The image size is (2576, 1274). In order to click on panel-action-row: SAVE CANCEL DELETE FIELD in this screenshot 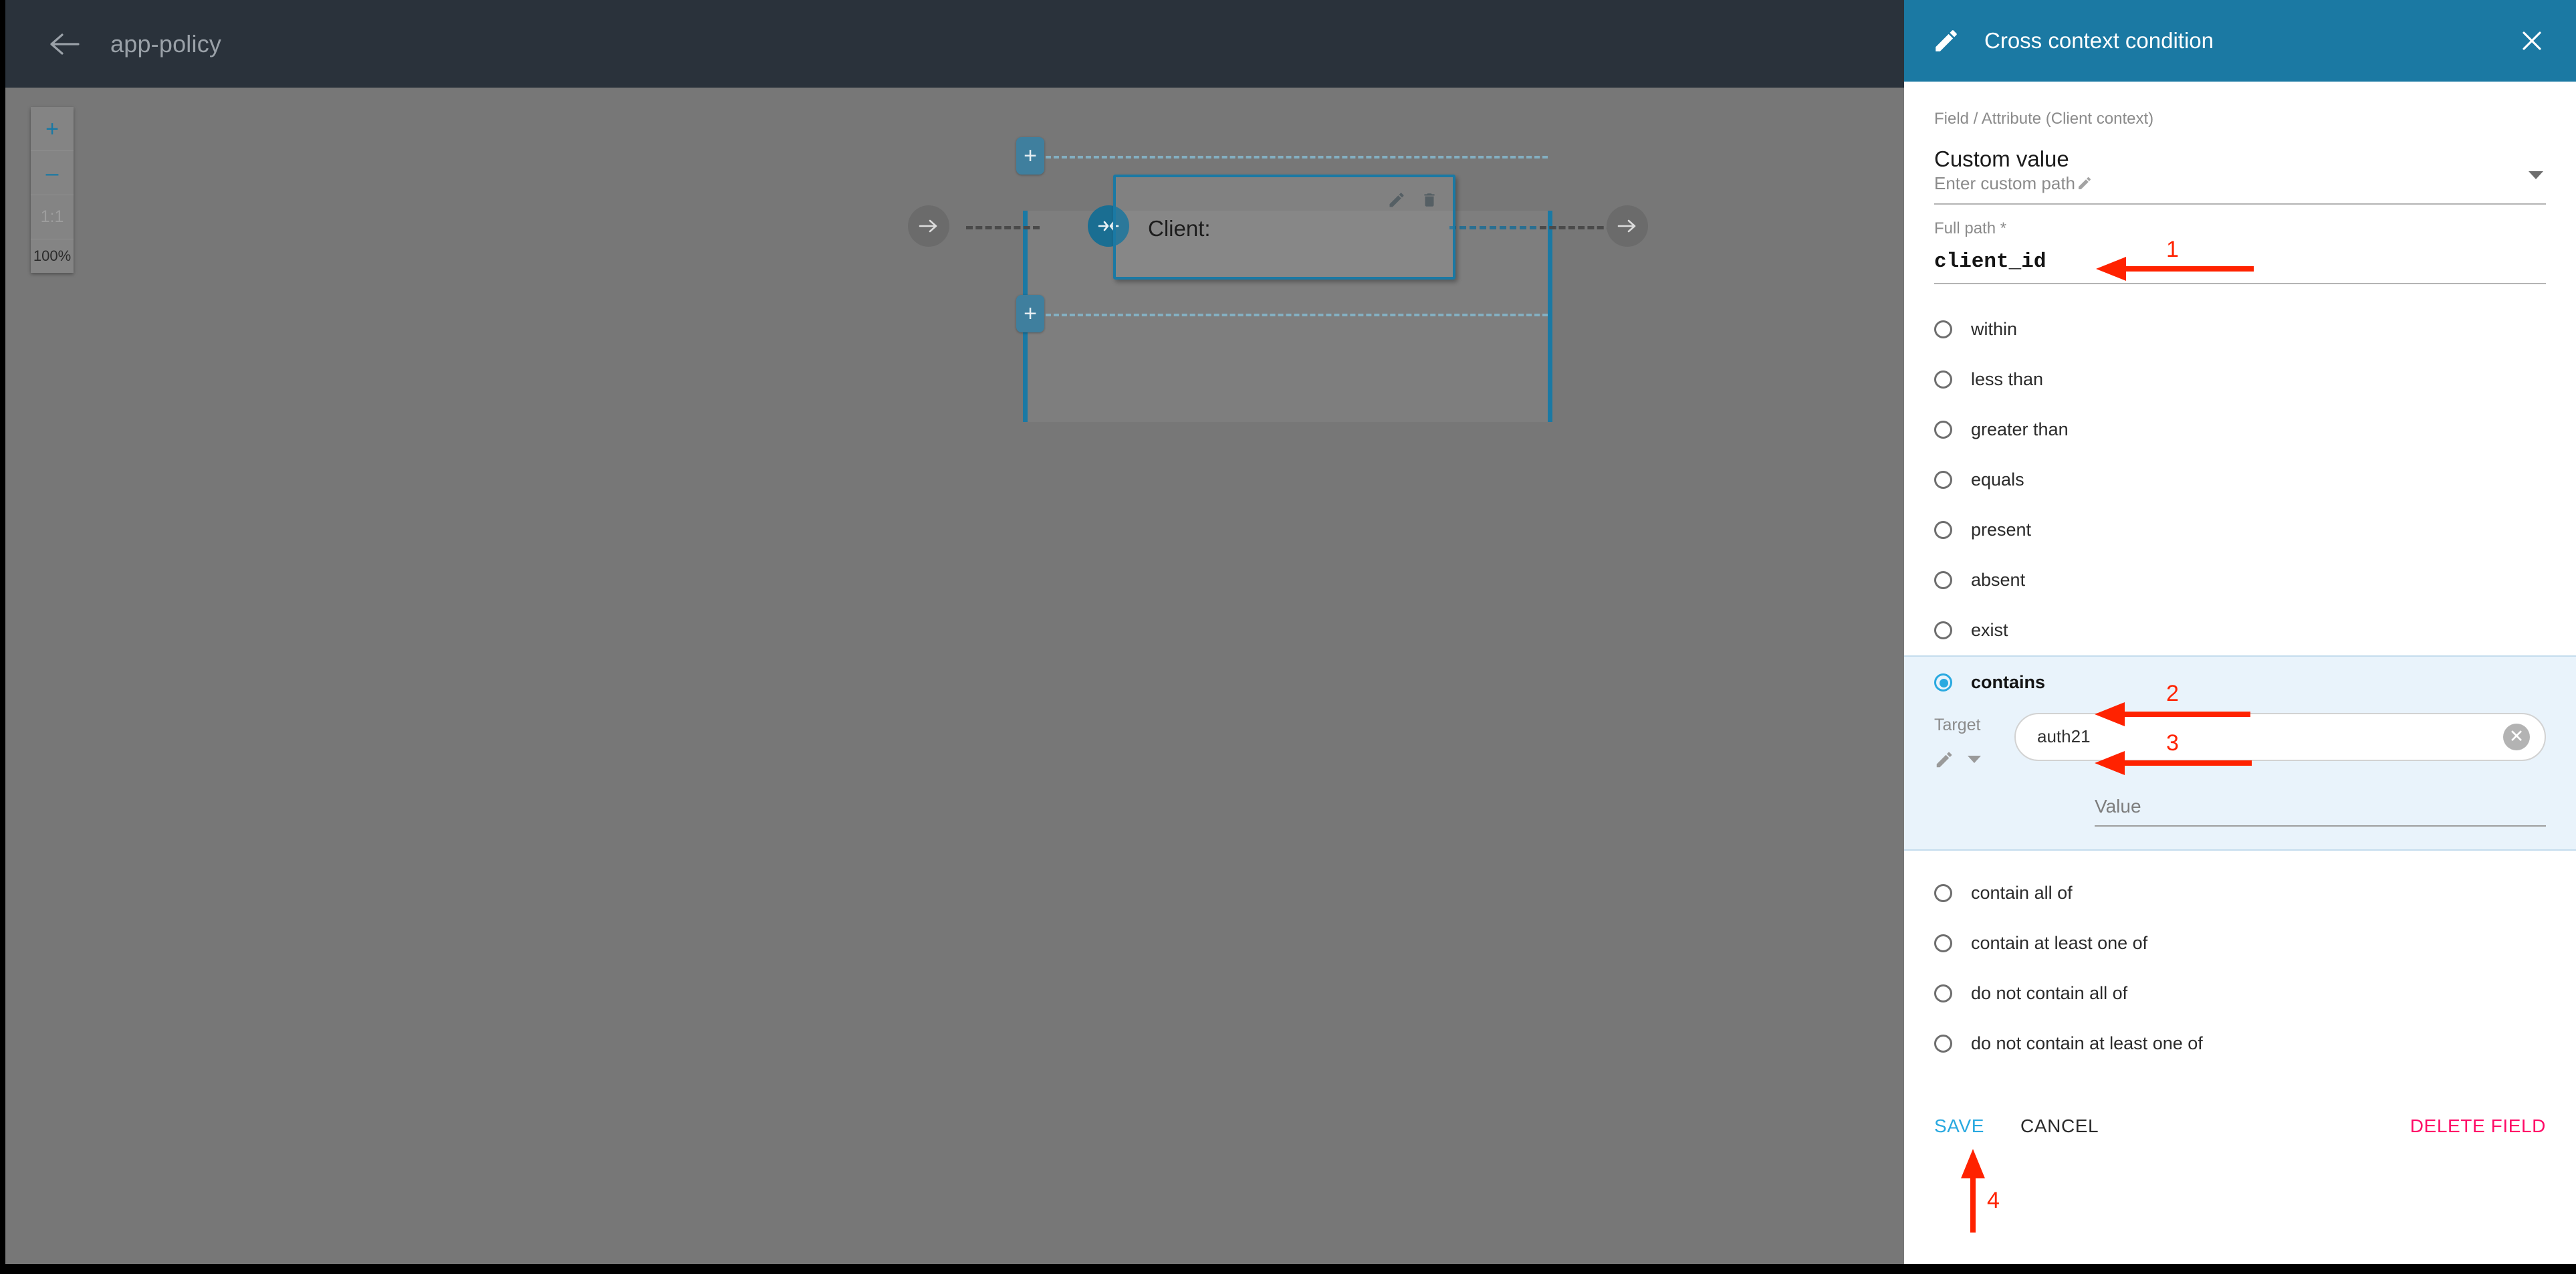, I will do `click(2240, 1126)`.